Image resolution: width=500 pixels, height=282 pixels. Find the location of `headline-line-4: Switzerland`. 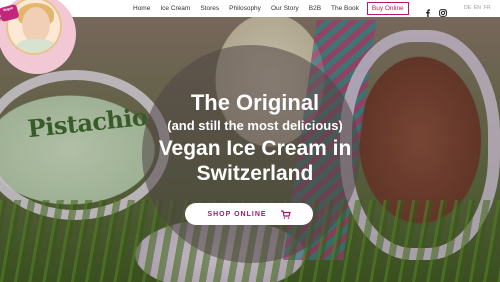

headline-line-4: Switzerland is located at coordinates (255, 173).